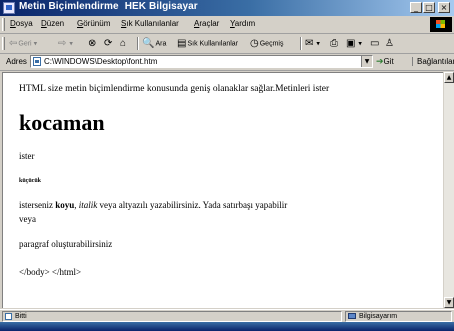 The width and height of the screenshot is (454, 331). I want to click on small-text: küçücük, so click(30, 181).